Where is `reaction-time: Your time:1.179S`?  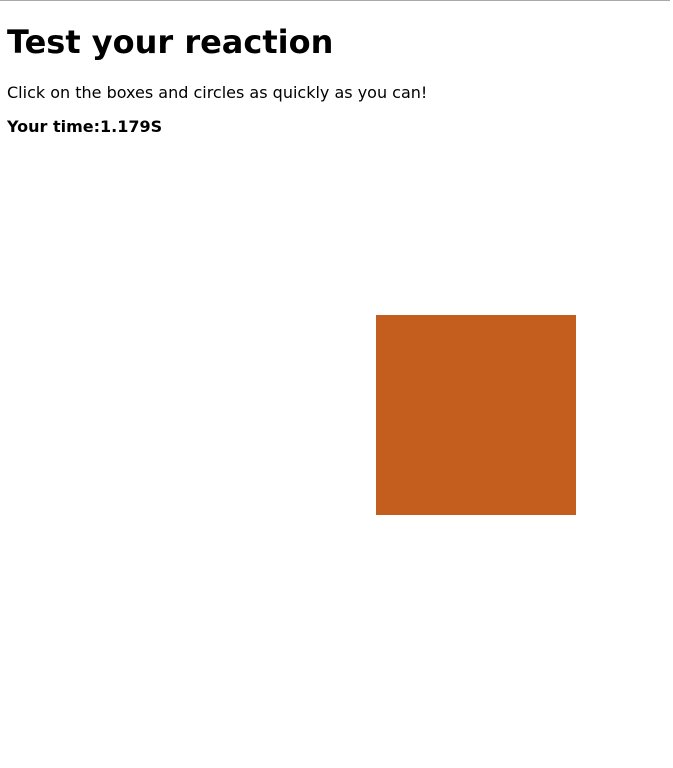
reaction-time: Your time:1.179S is located at coordinates (84, 127).